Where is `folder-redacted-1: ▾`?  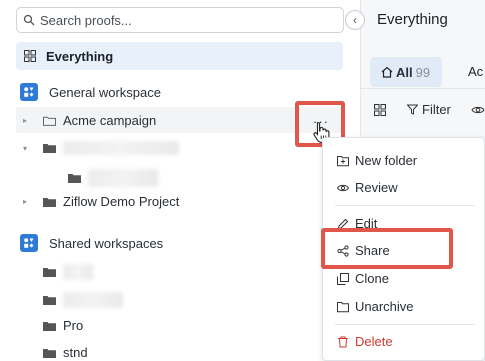
folder-redacted-1: ▾ is located at coordinates (101, 148).